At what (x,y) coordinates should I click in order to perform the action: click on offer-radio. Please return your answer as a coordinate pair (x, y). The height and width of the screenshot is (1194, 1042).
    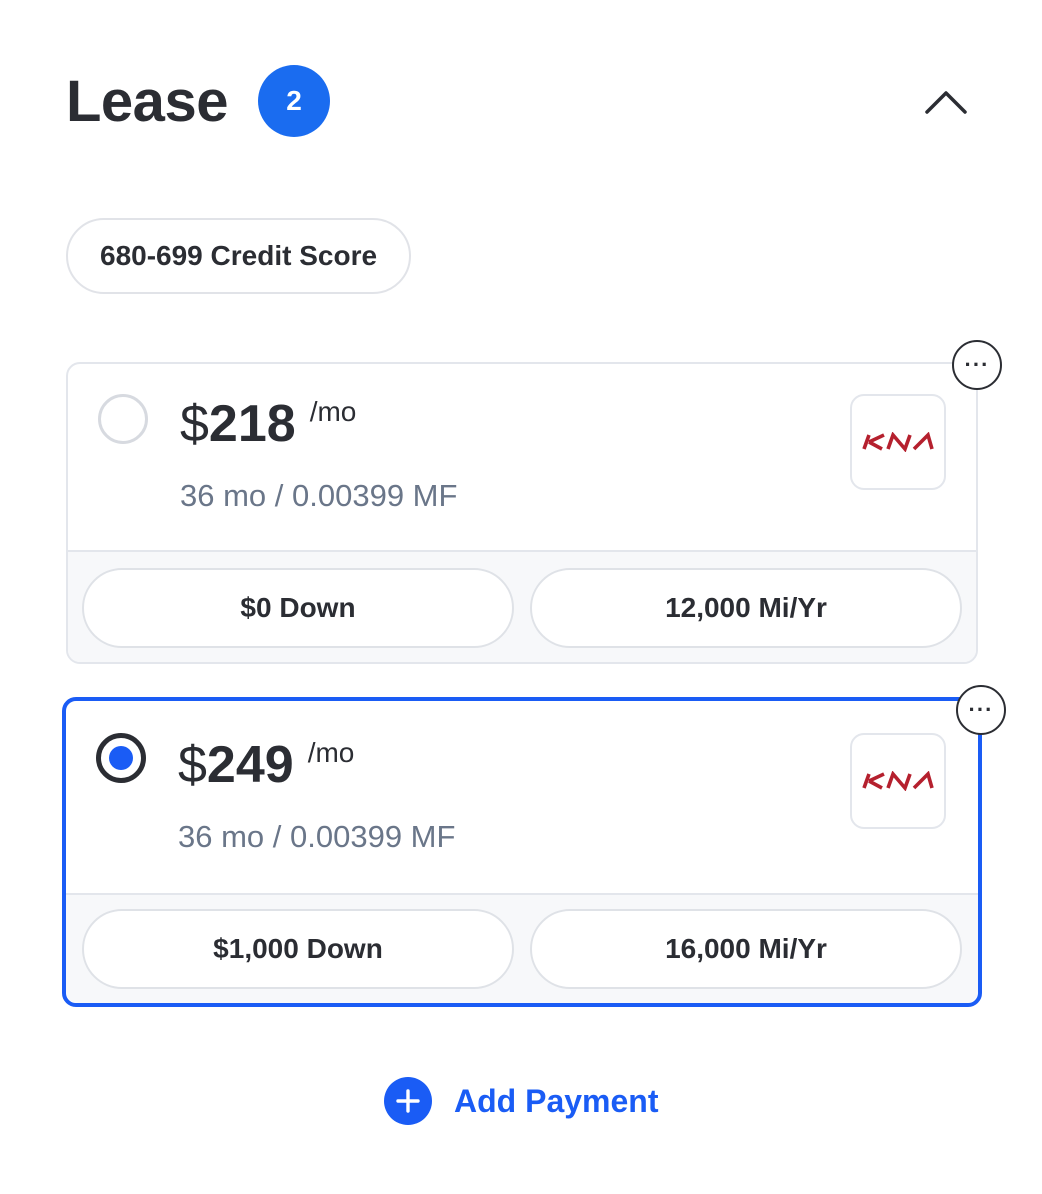
    Looking at the image, I should click on (123, 419).